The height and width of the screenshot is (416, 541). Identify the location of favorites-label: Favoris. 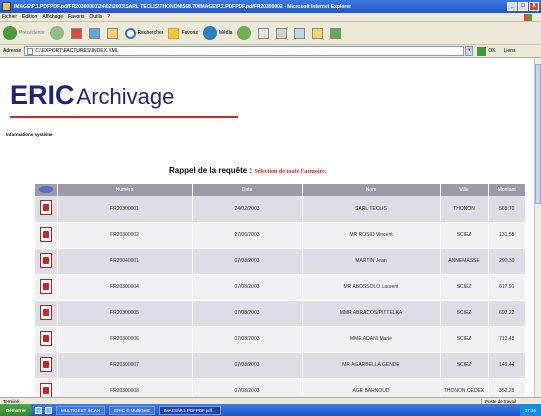
(189, 33).